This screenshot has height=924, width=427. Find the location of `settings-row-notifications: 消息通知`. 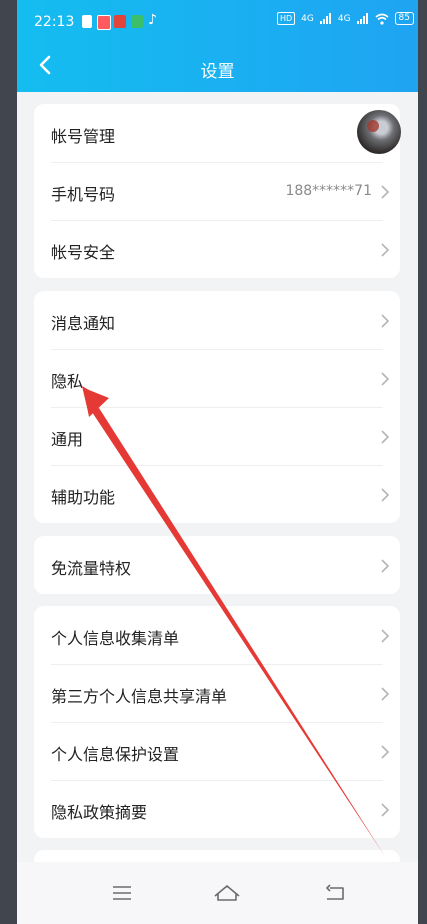

settings-row-notifications: 消息通知 is located at coordinates (217, 320).